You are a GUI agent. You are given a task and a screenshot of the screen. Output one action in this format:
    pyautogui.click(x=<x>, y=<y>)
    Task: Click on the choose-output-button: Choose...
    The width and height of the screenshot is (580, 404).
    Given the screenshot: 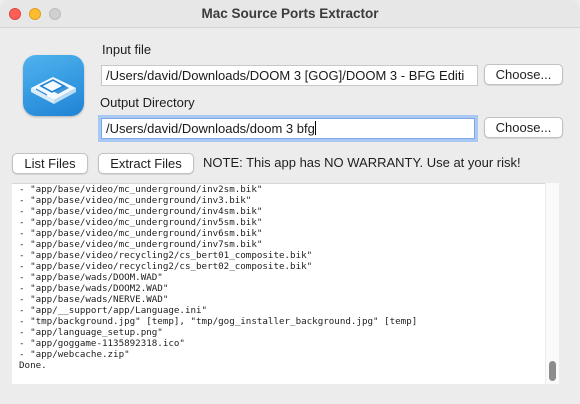 What is the action you would take?
    pyautogui.click(x=523, y=127)
    